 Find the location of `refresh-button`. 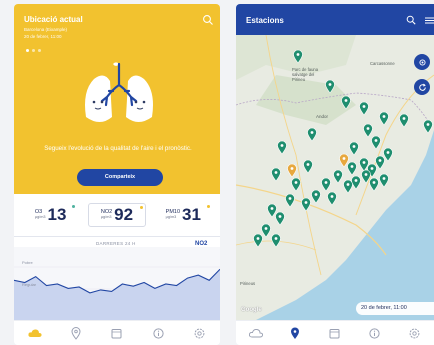

refresh-button is located at coordinates (422, 87).